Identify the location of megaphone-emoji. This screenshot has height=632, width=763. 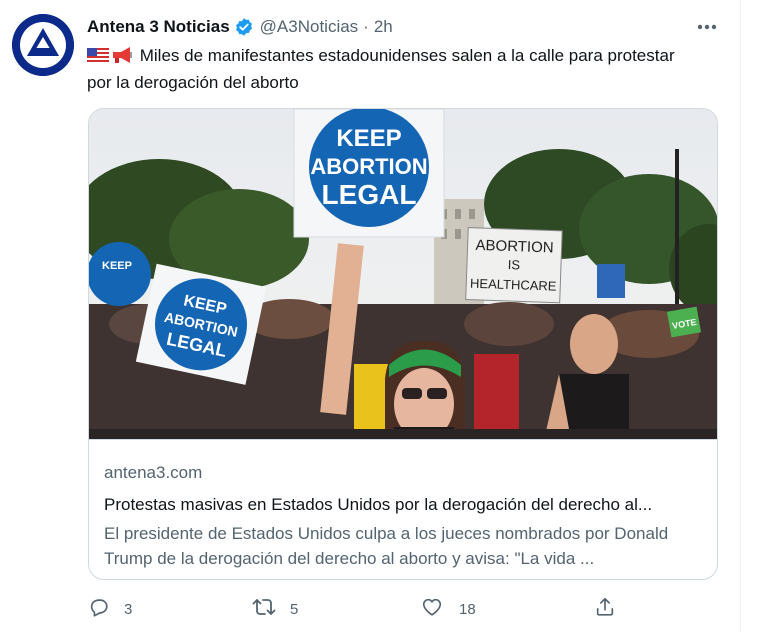
(122, 58).